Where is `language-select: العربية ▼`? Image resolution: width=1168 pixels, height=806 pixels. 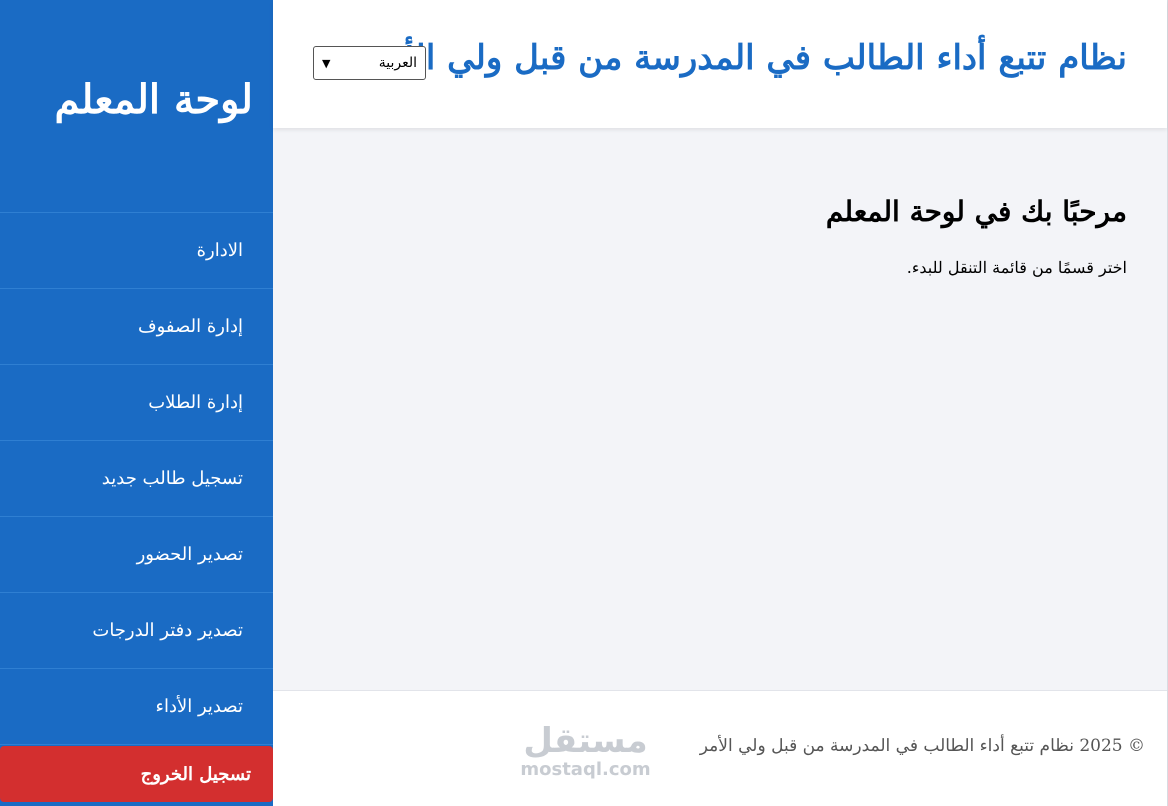
language-select: العربية ▼ is located at coordinates (369, 63).